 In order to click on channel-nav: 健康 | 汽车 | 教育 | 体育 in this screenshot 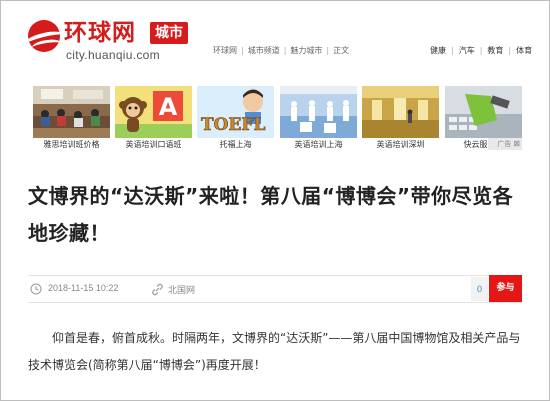, I will do `click(481, 50)`.